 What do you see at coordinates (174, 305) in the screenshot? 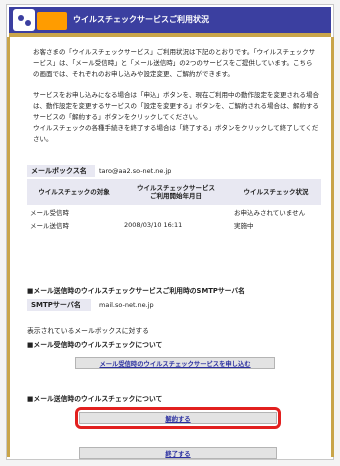
I see `smtp-row: SMTPサーバ名 mail.so-net.ne.jp` at bounding box center [174, 305].